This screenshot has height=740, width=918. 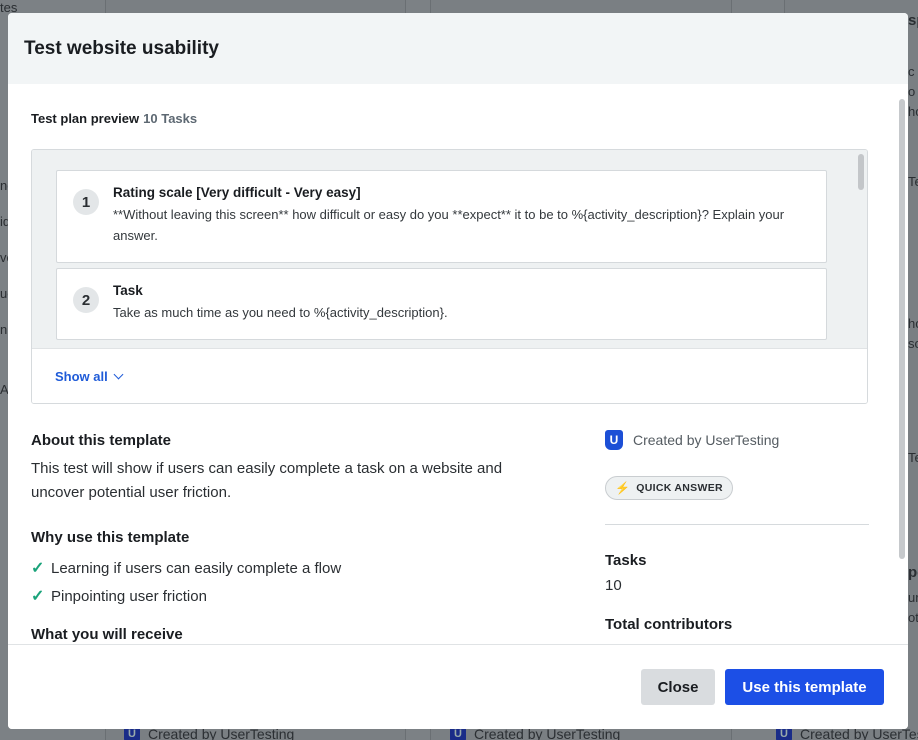 What do you see at coordinates (913, 20) in the screenshot?
I see `bg-snippet: sp` at bounding box center [913, 20].